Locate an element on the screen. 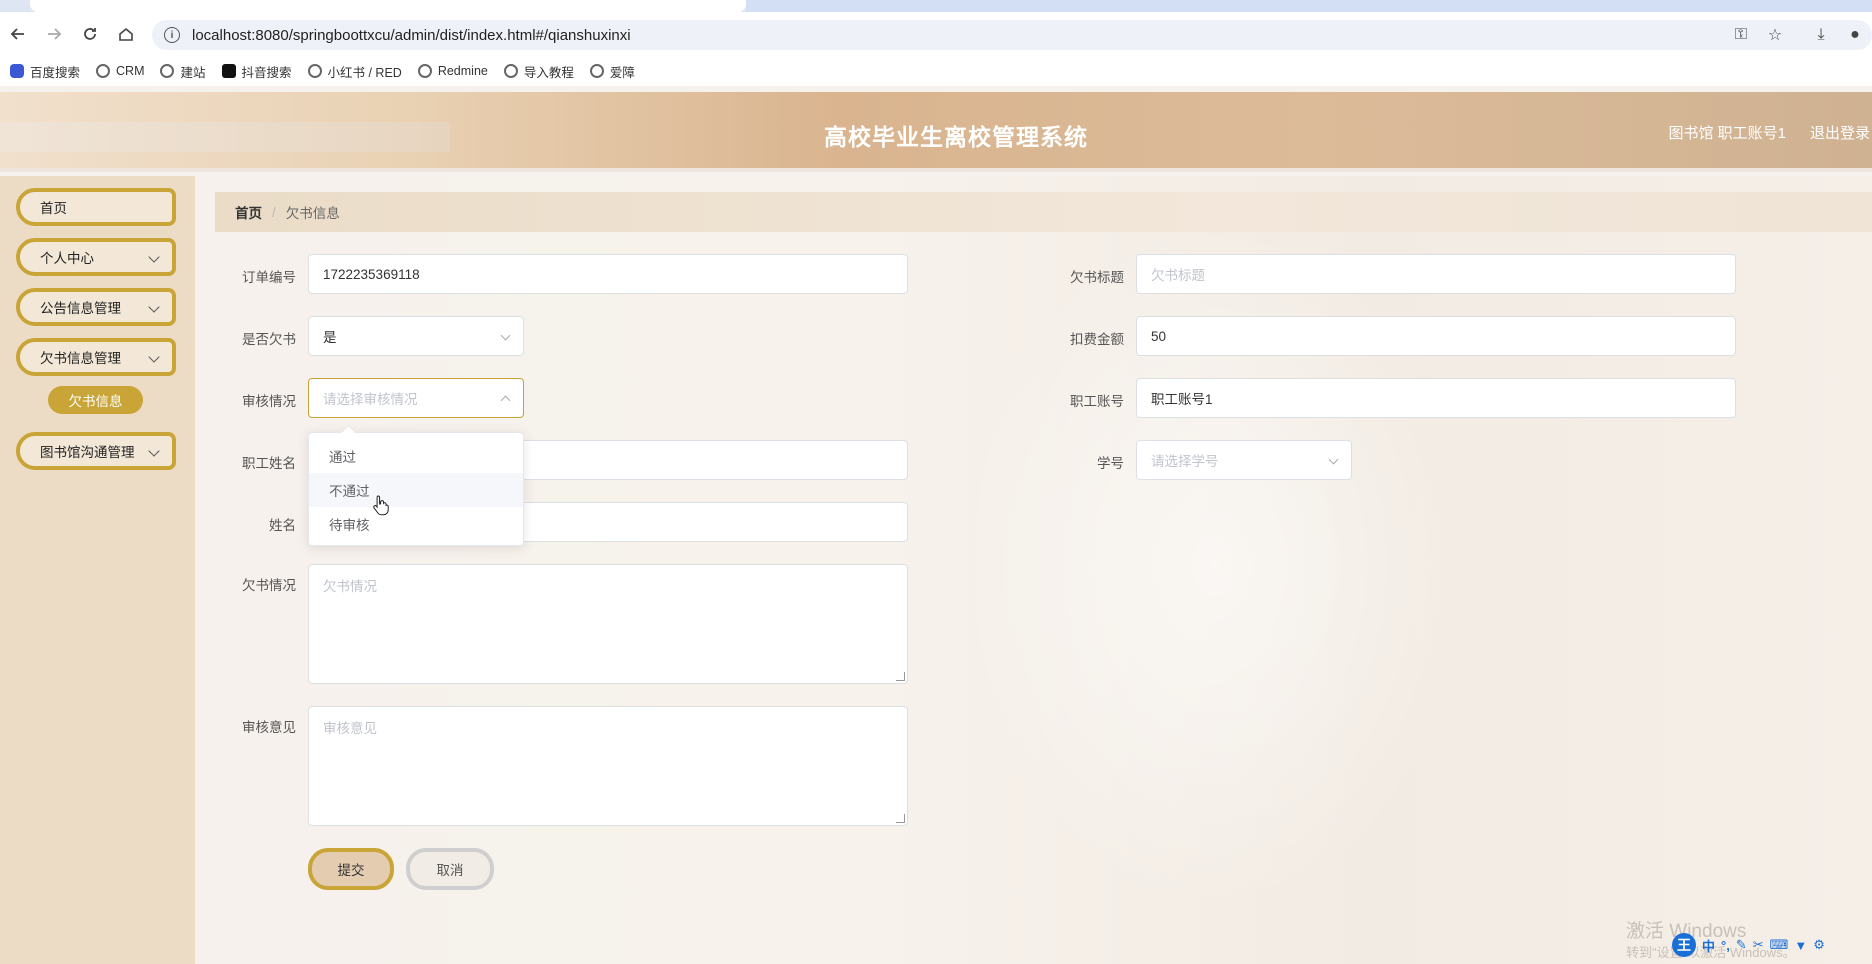 This screenshot has width=1872, height=964. bookmark-item: Redmine is located at coordinates (452, 71).